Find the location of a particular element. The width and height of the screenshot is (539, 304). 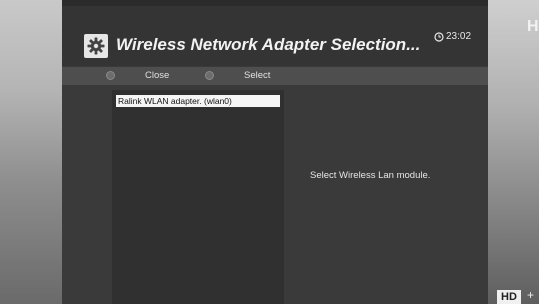

channel-logo: H is located at coordinates (533, 26).